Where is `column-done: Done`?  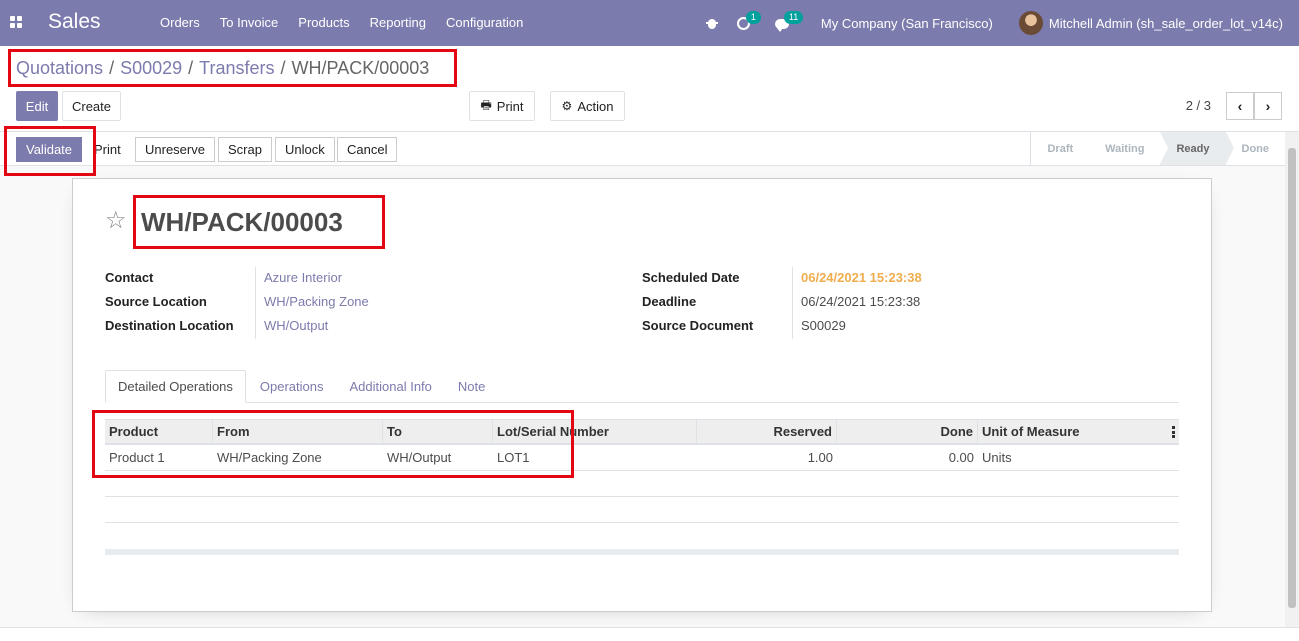 column-done: Done is located at coordinates (907, 431).